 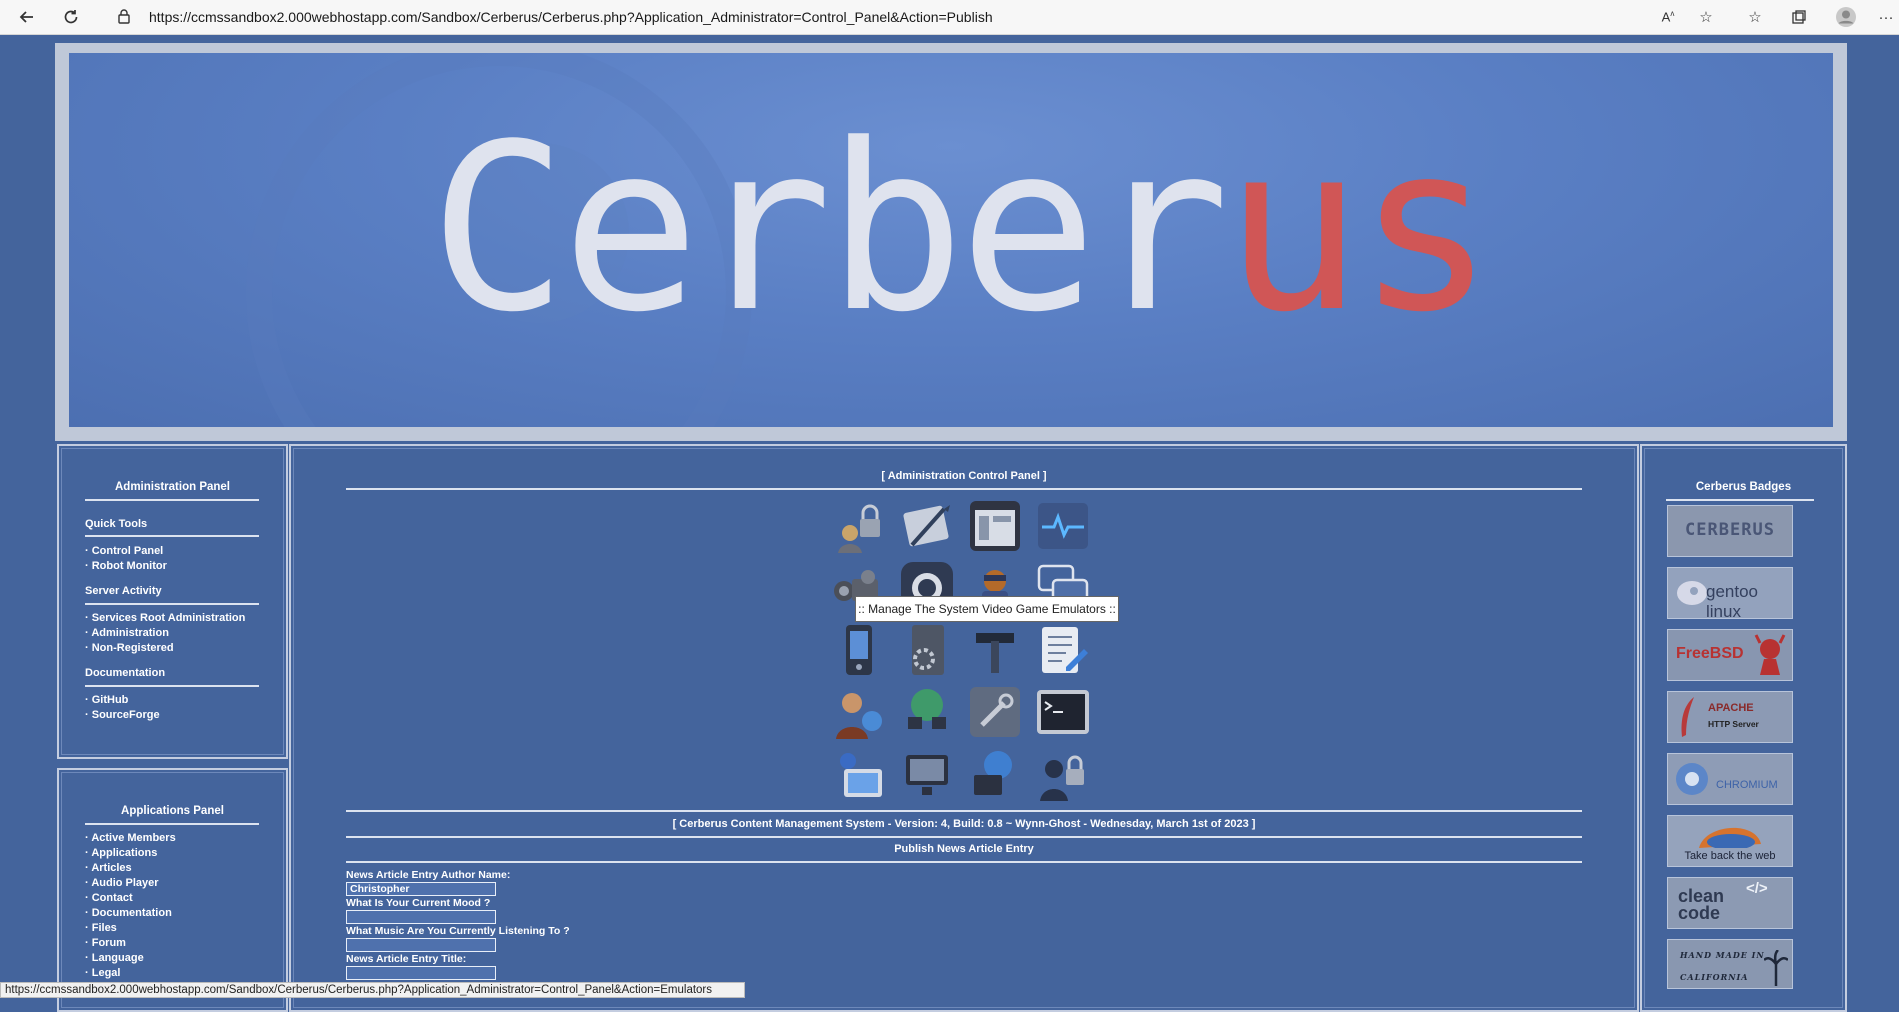 I want to click on link-documentation: Documentation, so click(x=128, y=913).